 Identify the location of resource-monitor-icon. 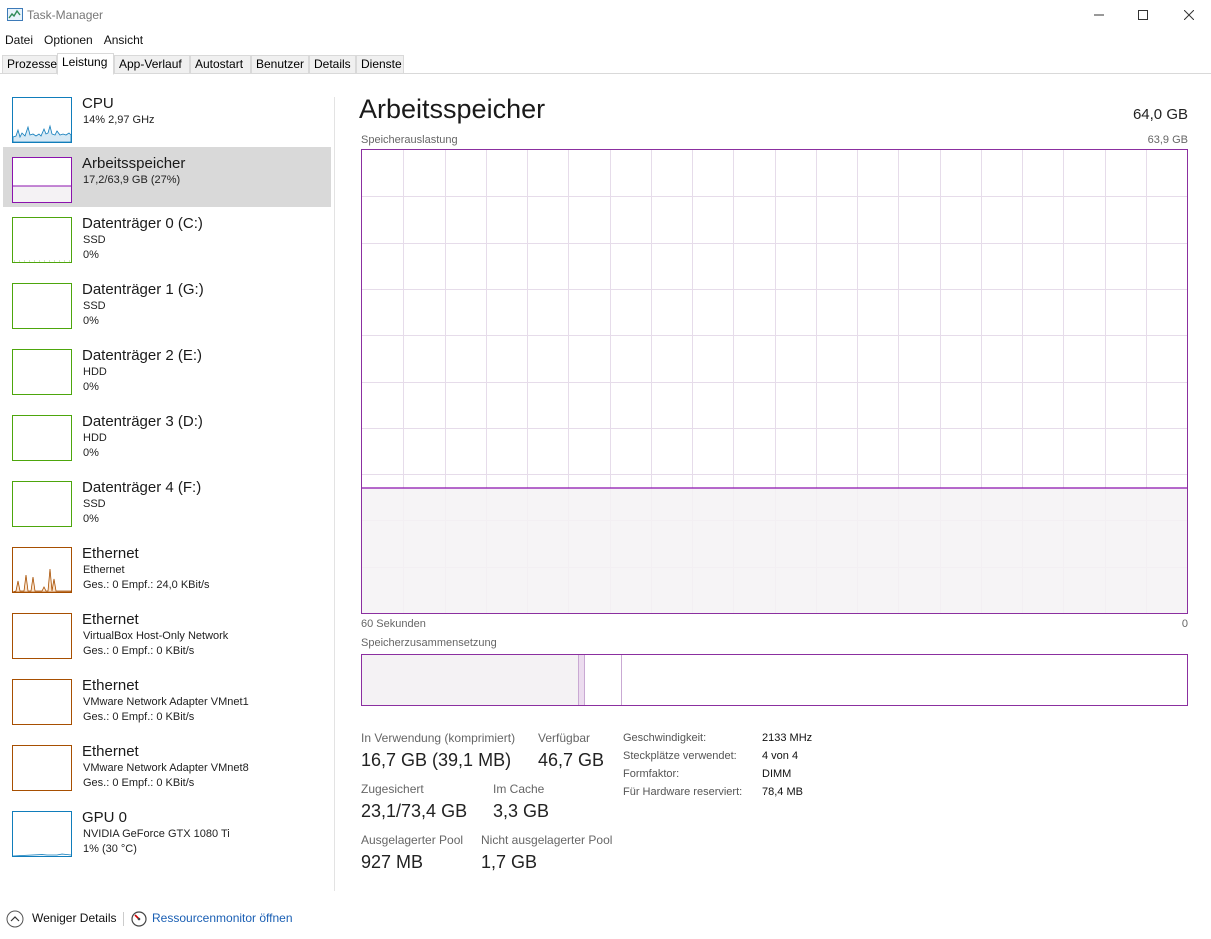
(139, 920).